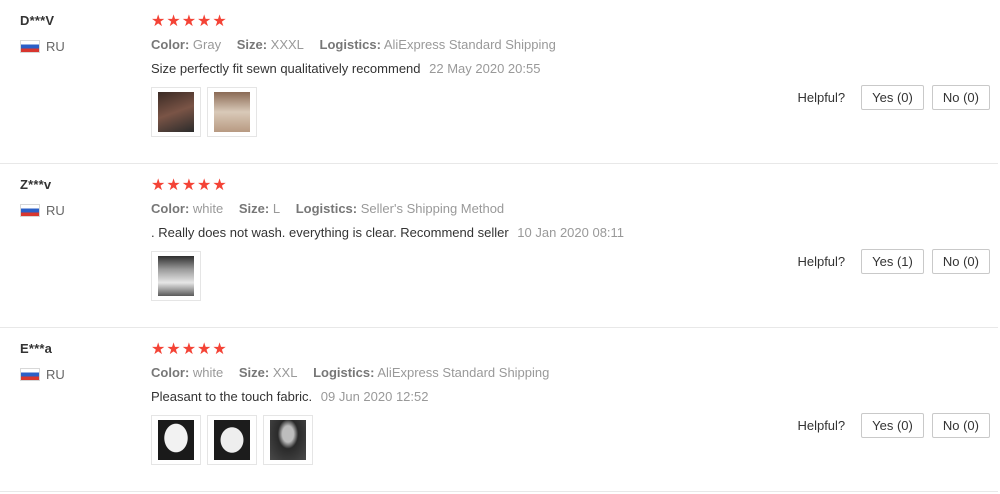  What do you see at coordinates (287, 44) in the screenshot?
I see `size-value: XXXL` at bounding box center [287, 44].